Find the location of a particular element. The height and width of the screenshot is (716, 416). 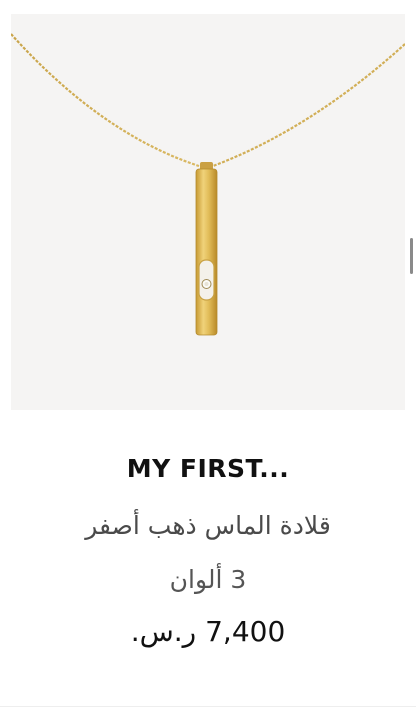

scrollbar is located at coordinates (411, 256).